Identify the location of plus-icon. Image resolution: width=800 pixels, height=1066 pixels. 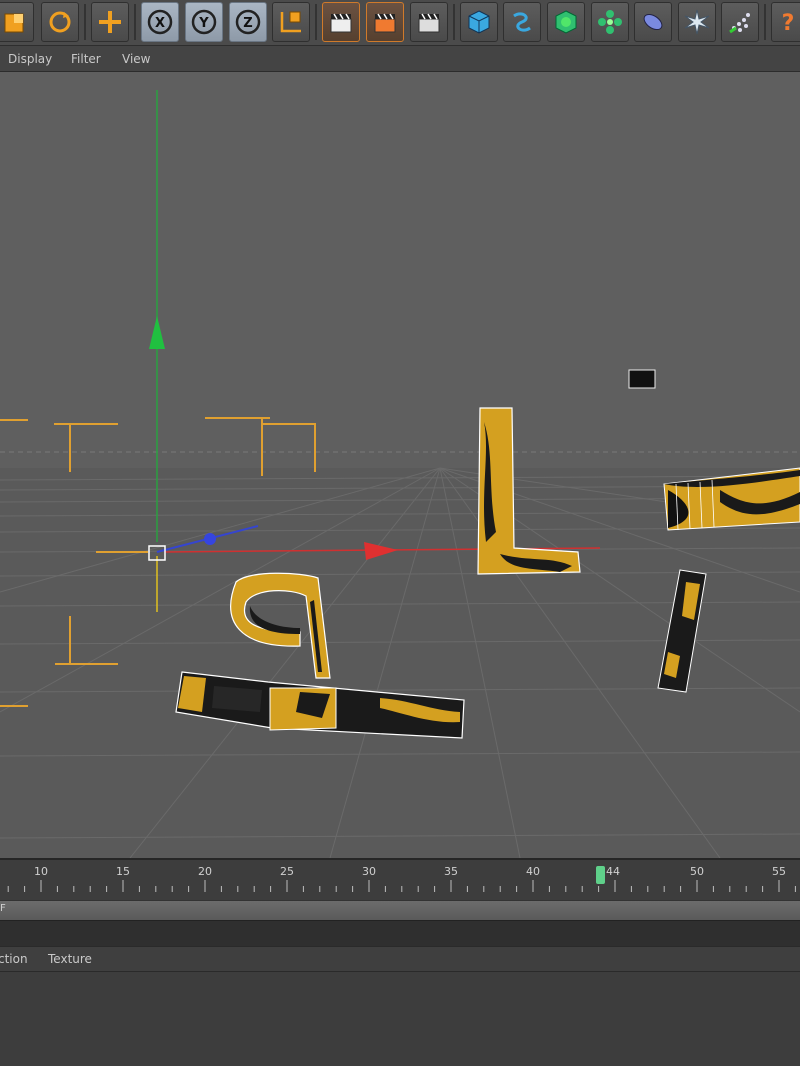
(110, 22).